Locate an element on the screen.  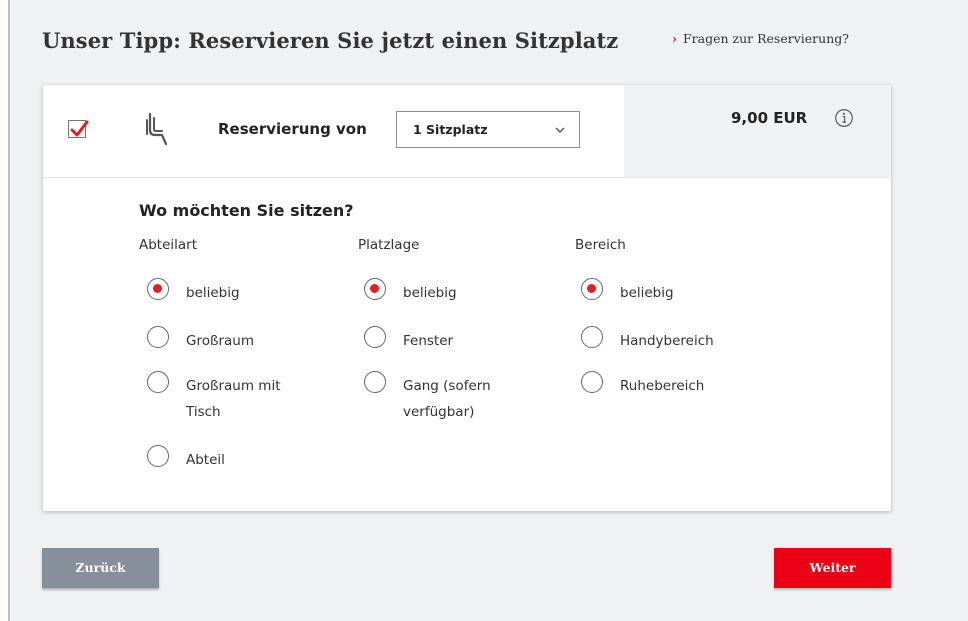
seat-count-select: 1 Sitzplatz is located at coordinates (488, 129).